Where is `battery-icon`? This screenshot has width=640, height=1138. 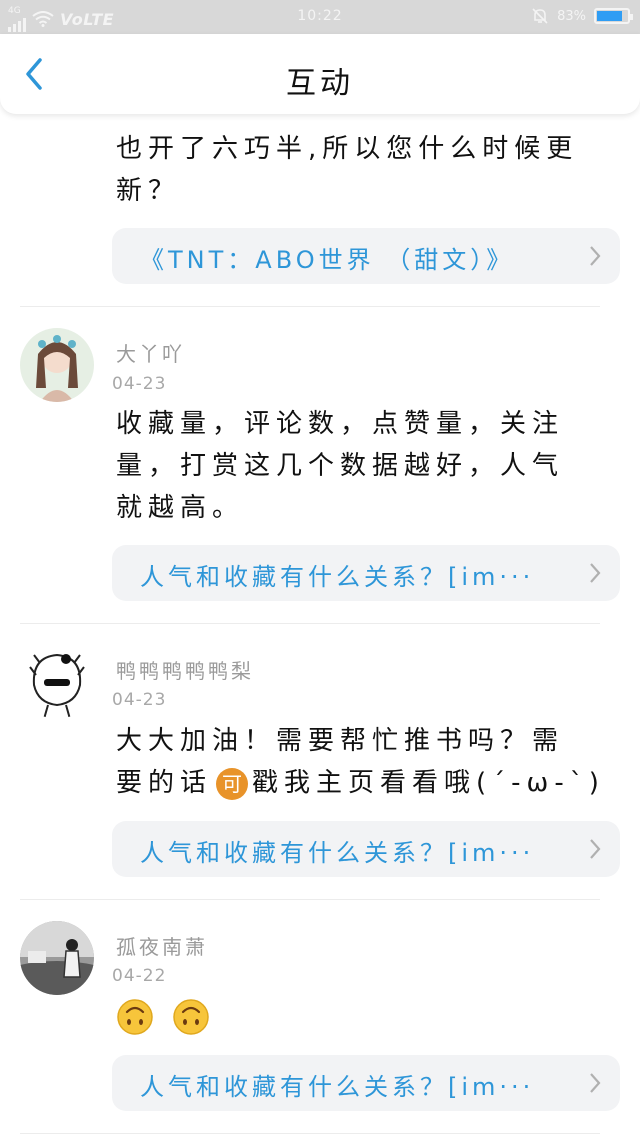 battery-icon is located at coordinates (613, 16).